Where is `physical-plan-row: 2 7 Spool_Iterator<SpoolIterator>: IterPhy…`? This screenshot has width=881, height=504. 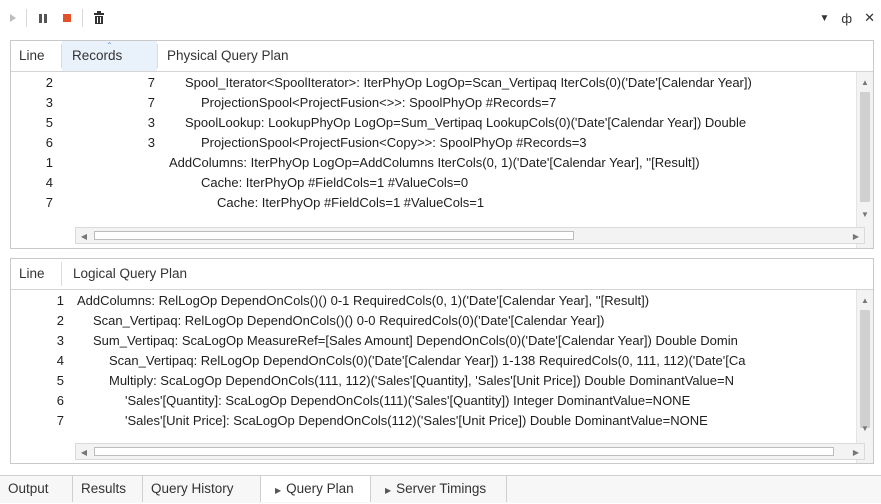
physical-plan-row: 2 7 Spool_Iterator<SpoolIterator>: IterPhy… is located at coordinates (433, 83).